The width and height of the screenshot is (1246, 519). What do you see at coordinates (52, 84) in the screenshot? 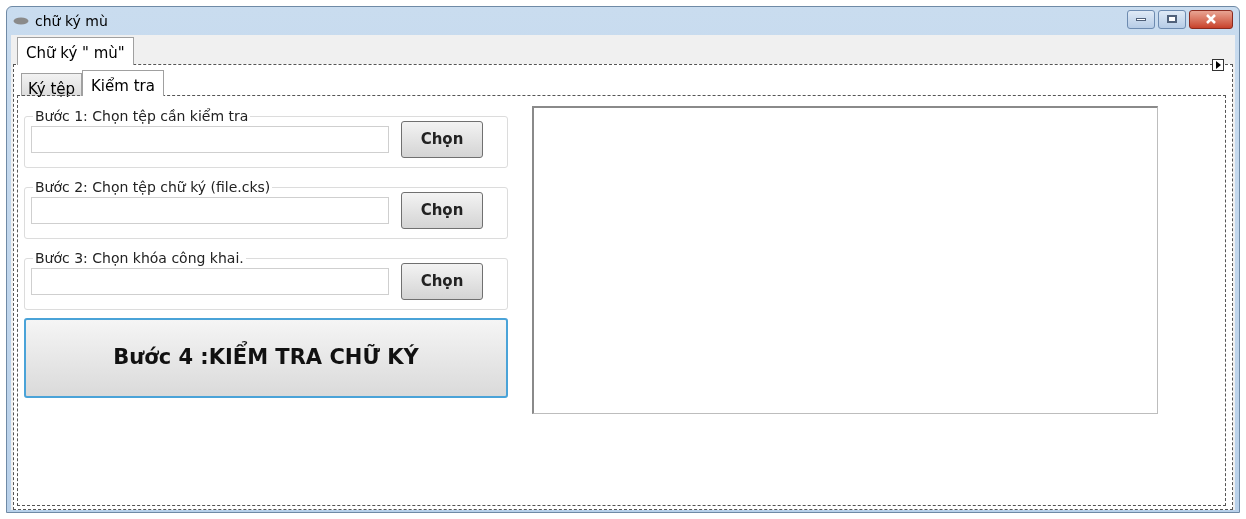
I see `tab: Ký tệp` at bounding box center [52, 84].